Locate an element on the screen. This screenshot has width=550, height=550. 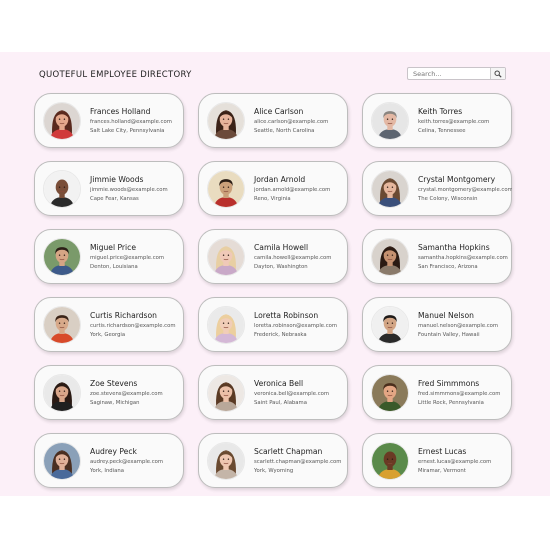
employee-email: camila.howell@example.com is located at coordinates (293, 258).